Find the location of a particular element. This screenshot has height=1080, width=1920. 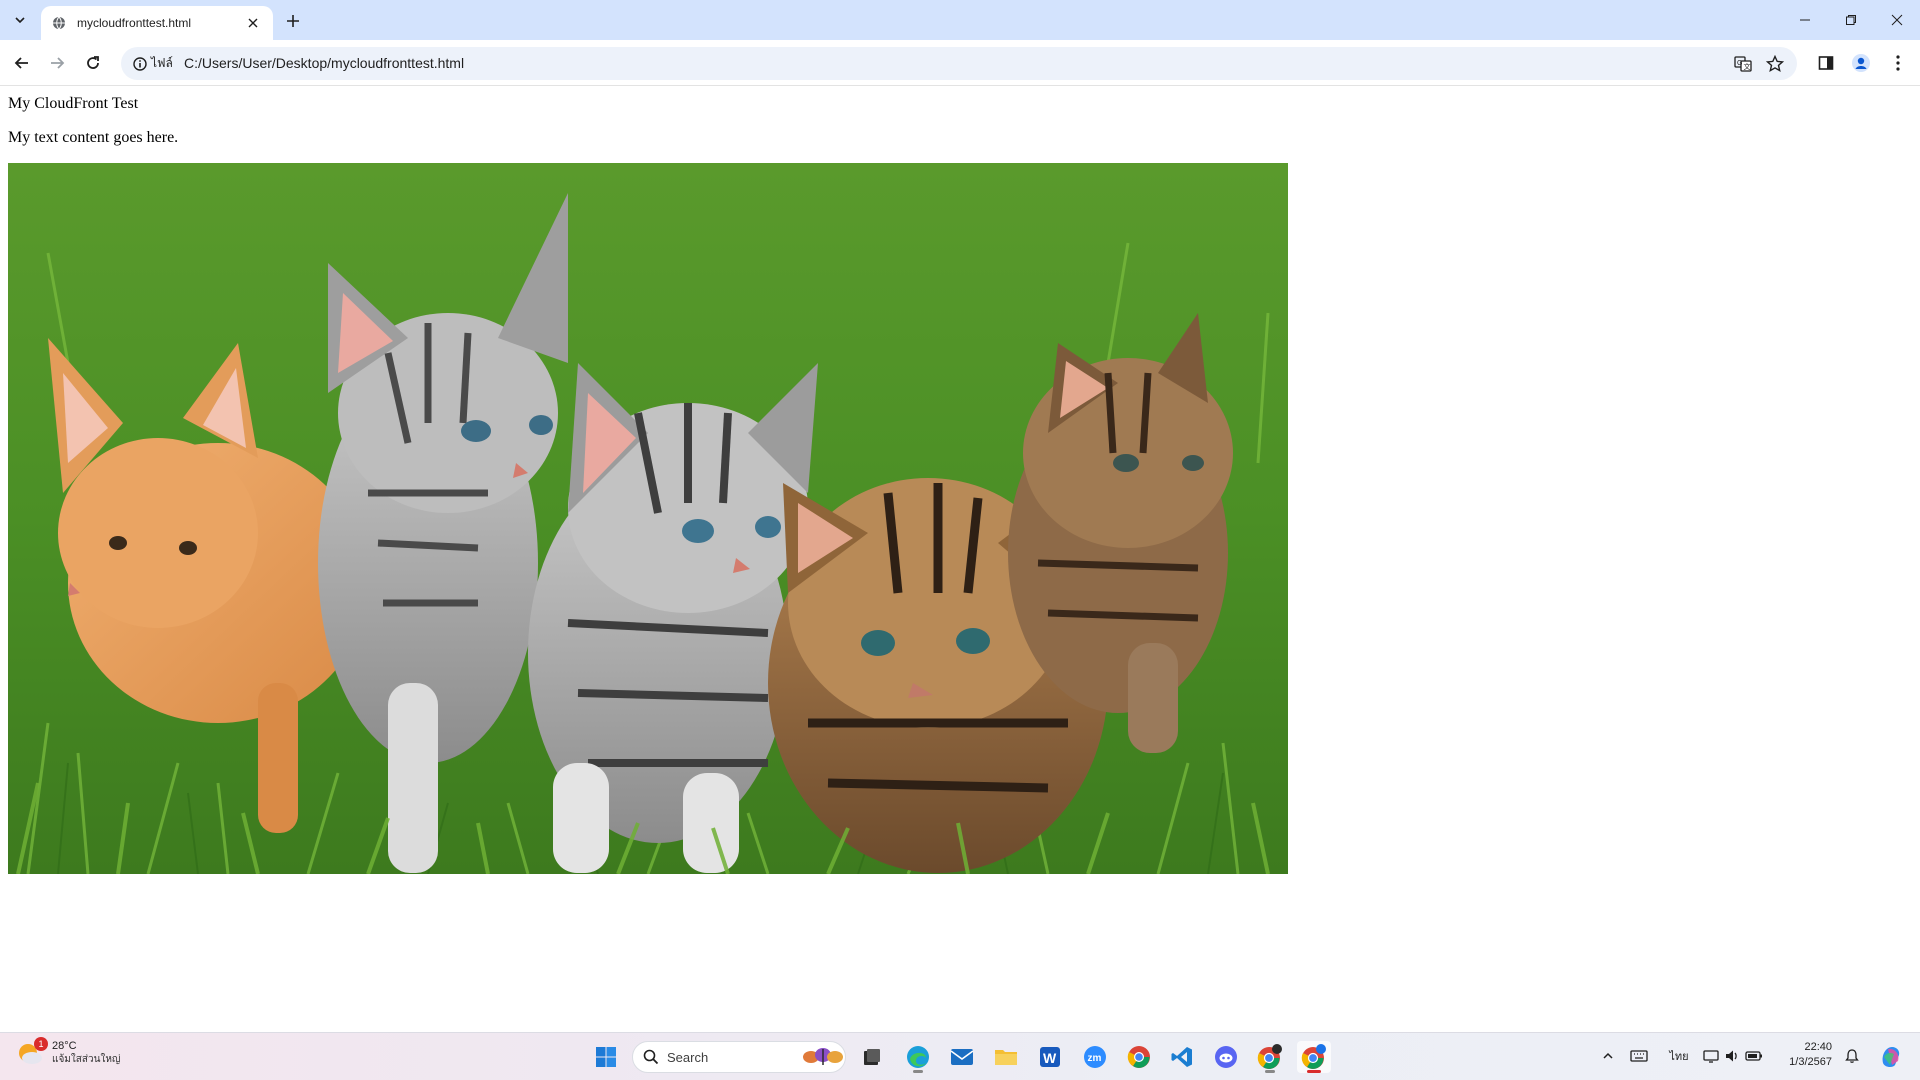

reload-icon is located at coordinates (93, 62).